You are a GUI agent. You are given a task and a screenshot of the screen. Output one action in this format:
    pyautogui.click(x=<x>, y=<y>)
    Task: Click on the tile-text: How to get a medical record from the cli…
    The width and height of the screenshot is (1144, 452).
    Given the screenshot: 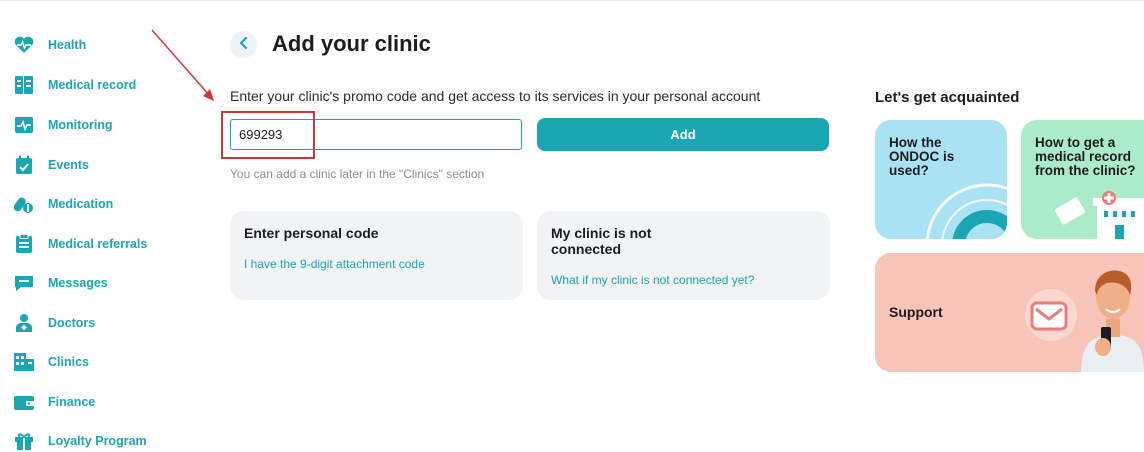 What is the action you would take?
    pyautogui.click(x=1085, y=156)
    